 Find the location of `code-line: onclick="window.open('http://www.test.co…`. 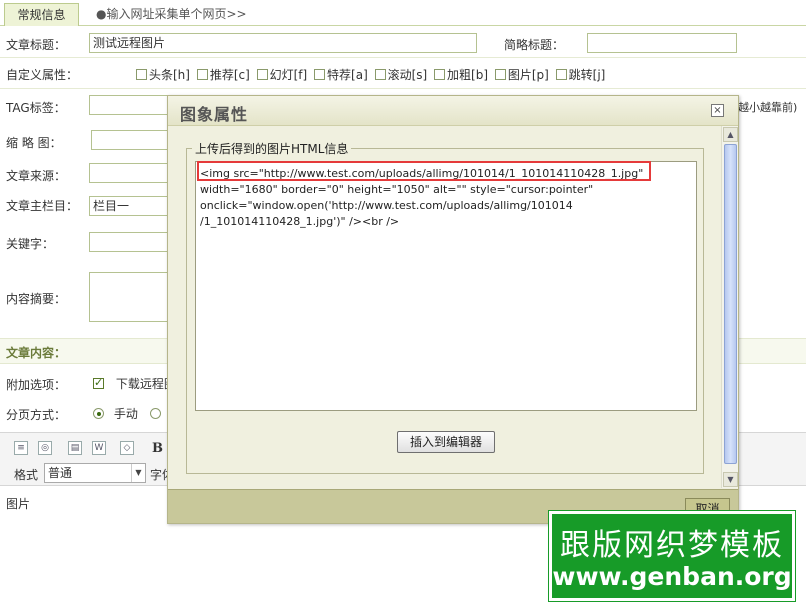

code-line: onclick="window.open('http://www.test.co… is located at coordinates (386, 205).